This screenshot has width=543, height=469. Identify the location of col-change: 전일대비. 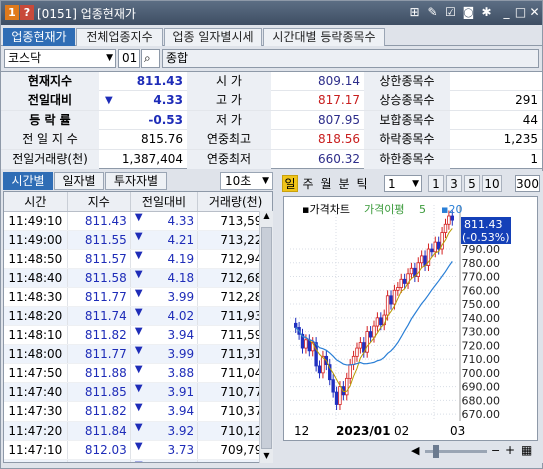
(164, 202).